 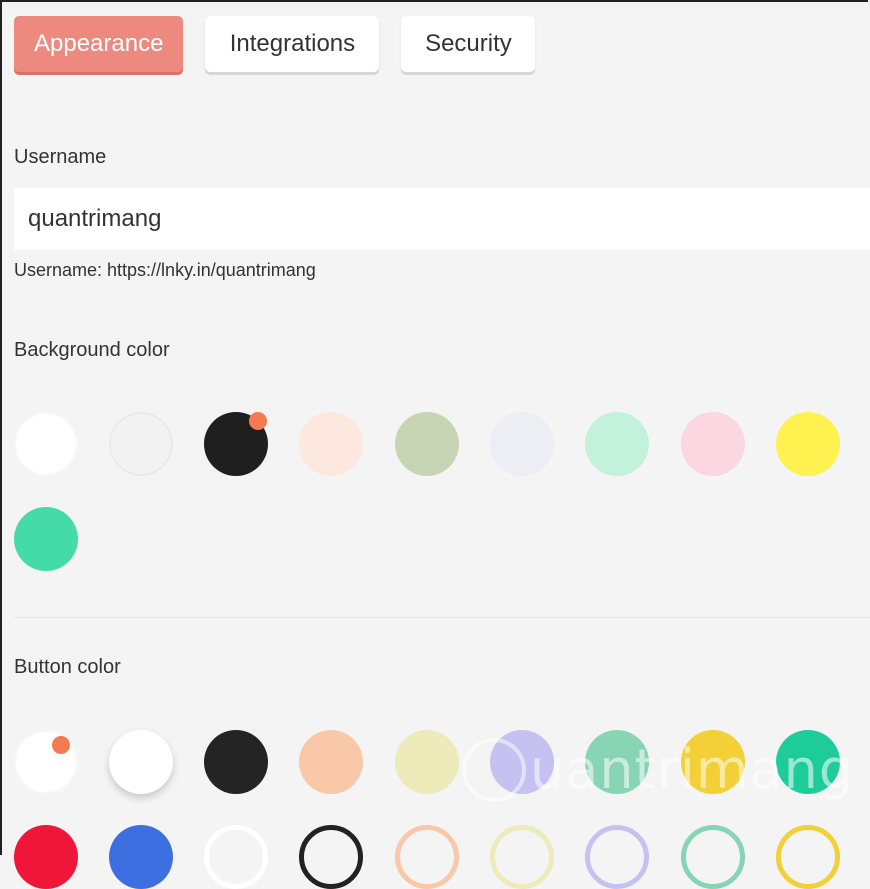 What do you see at coordinates (99, 44) in the screenshot?
I see `tab-appearance: Appearance` at bounding box center [99, 44].